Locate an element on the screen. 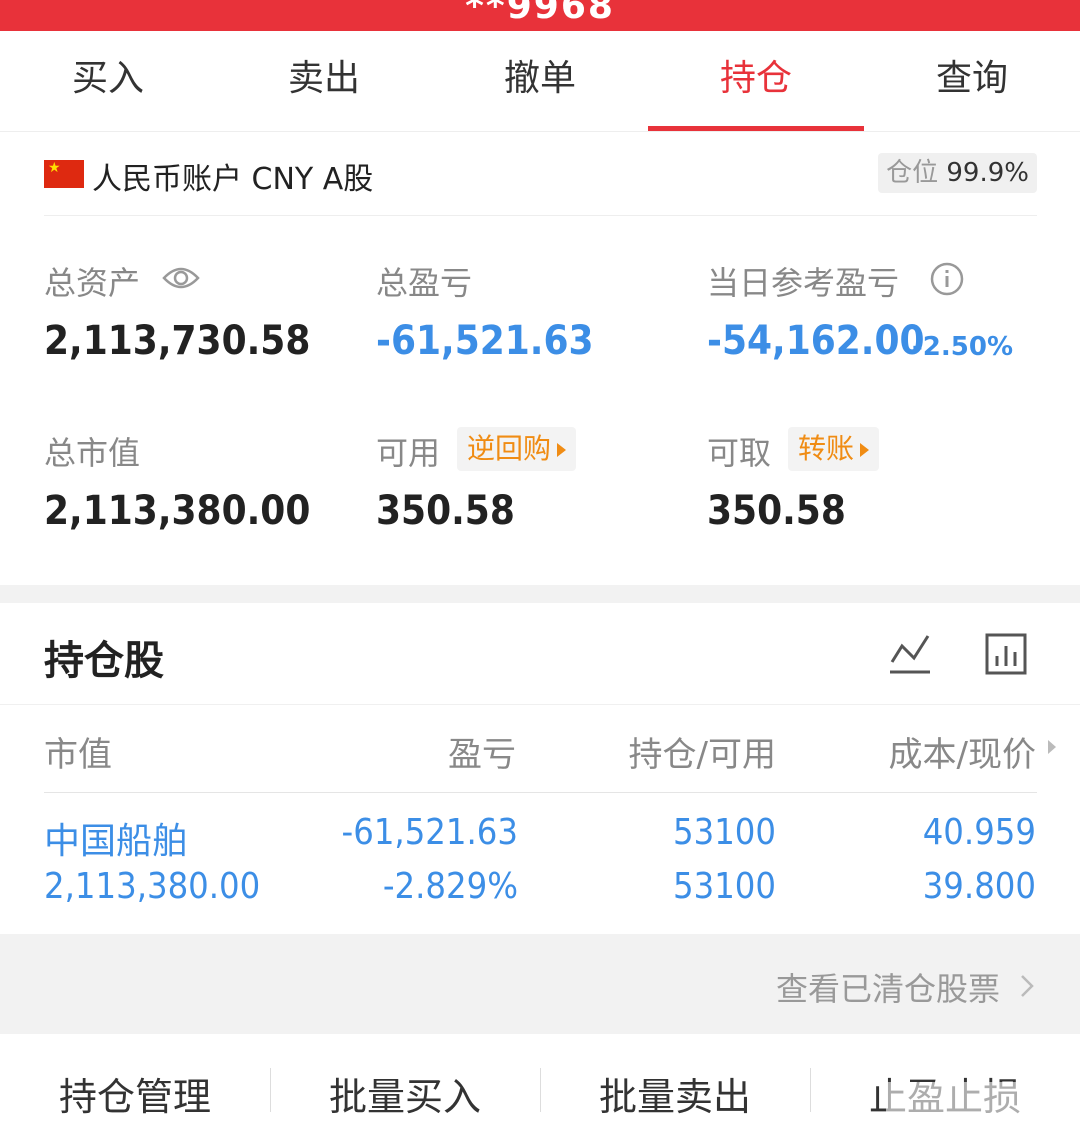  total-assets-label: 总资产 is located at coordinates (92, 283).